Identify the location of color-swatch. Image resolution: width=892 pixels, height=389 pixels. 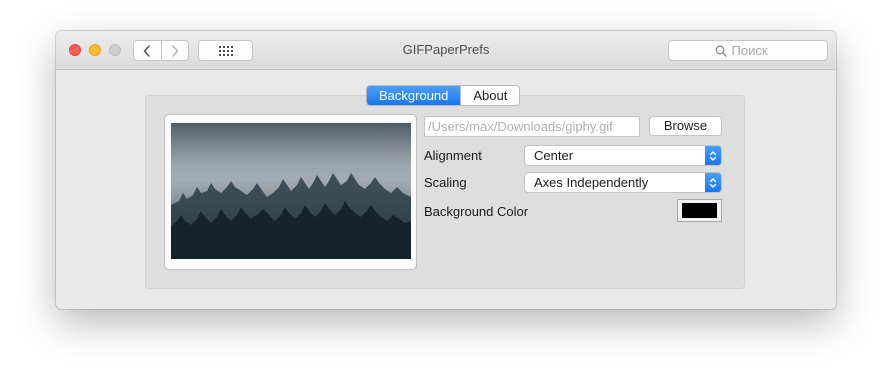
(699, 210).